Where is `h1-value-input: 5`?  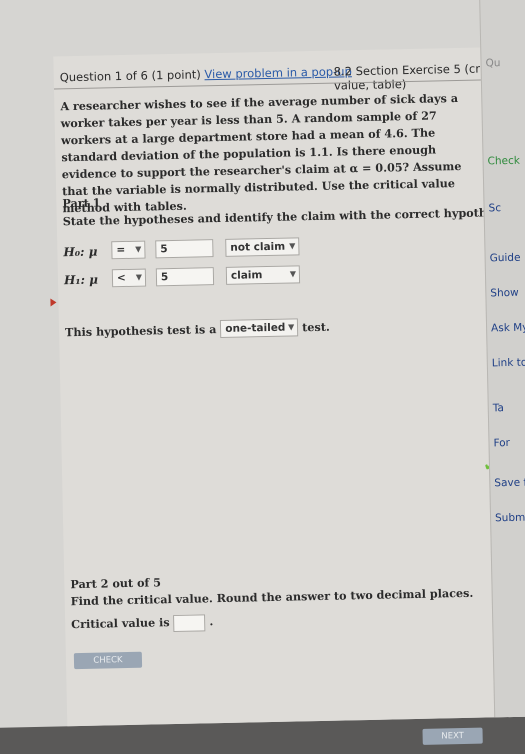 h1-value-input: 5 is located at coordinates (185, 277).